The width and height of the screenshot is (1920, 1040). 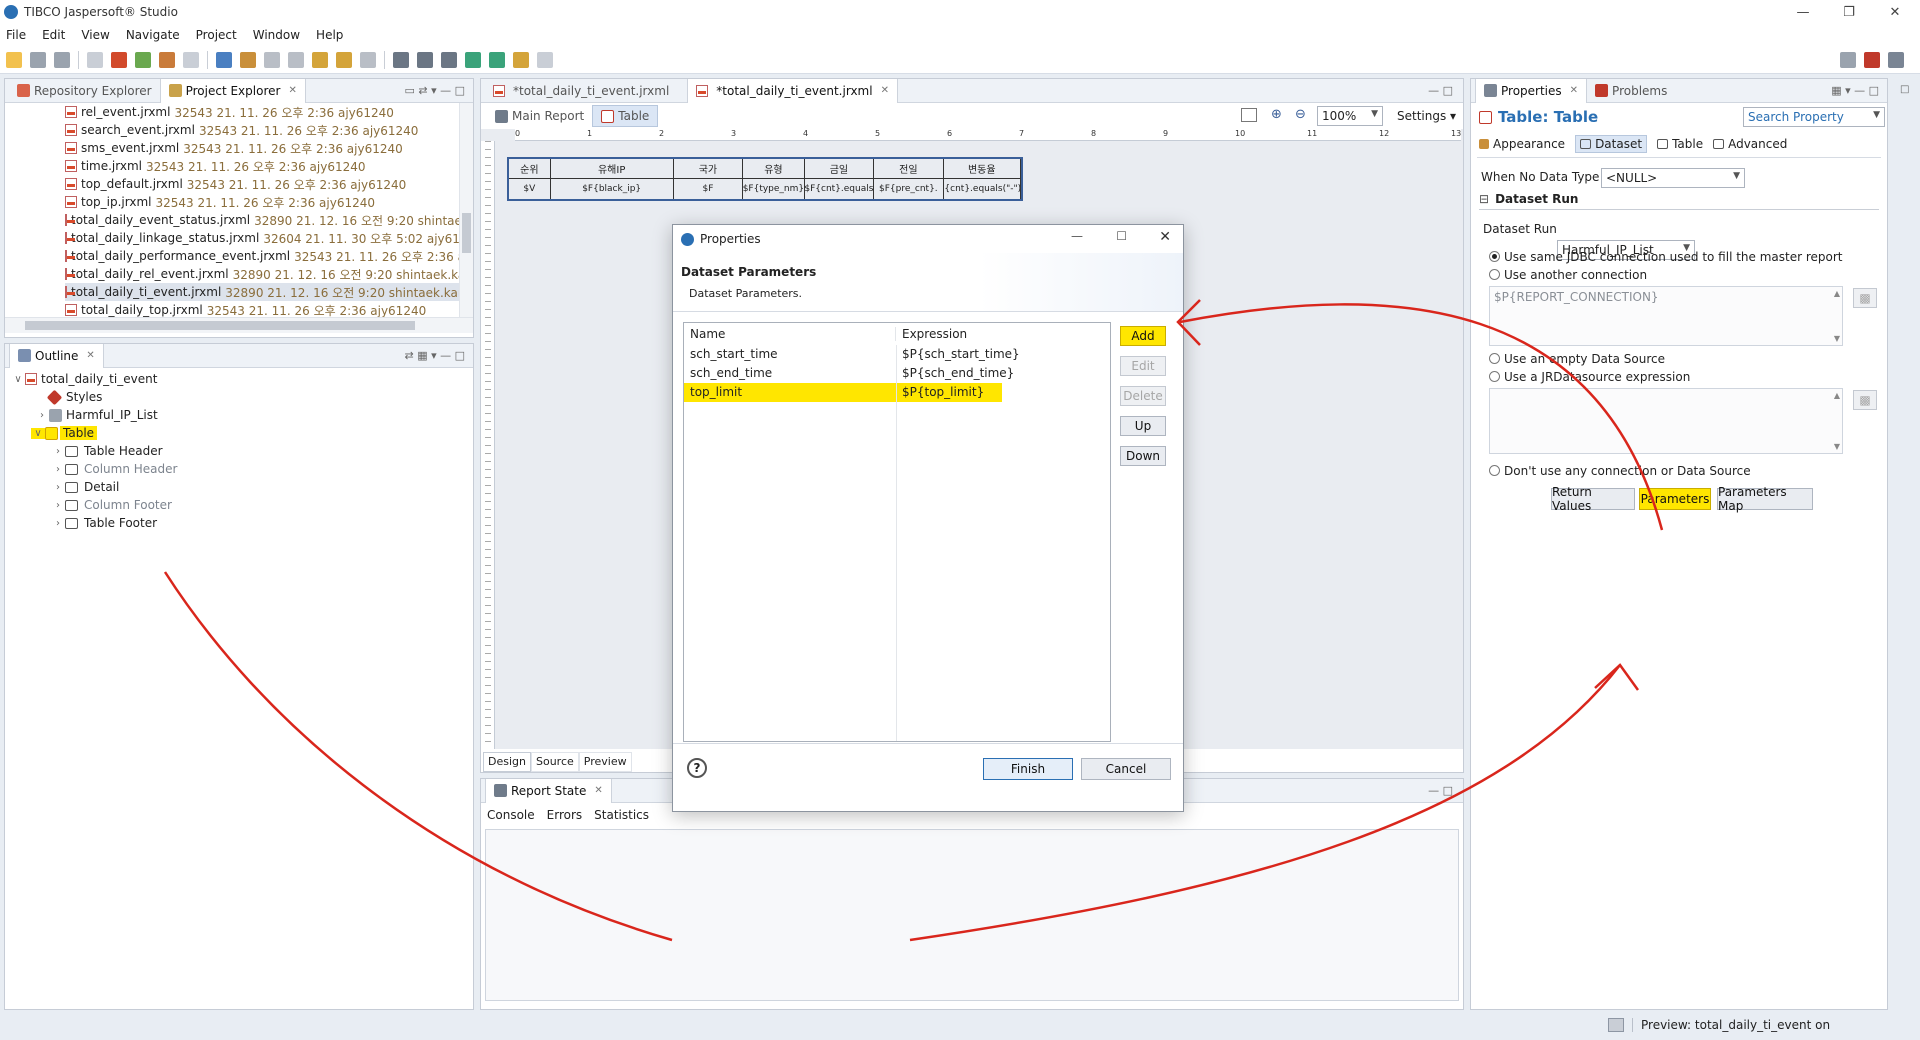 I want to click on table-detail-cell: $F{cnt}.equals("-") ||, so click(x=982, y=189).